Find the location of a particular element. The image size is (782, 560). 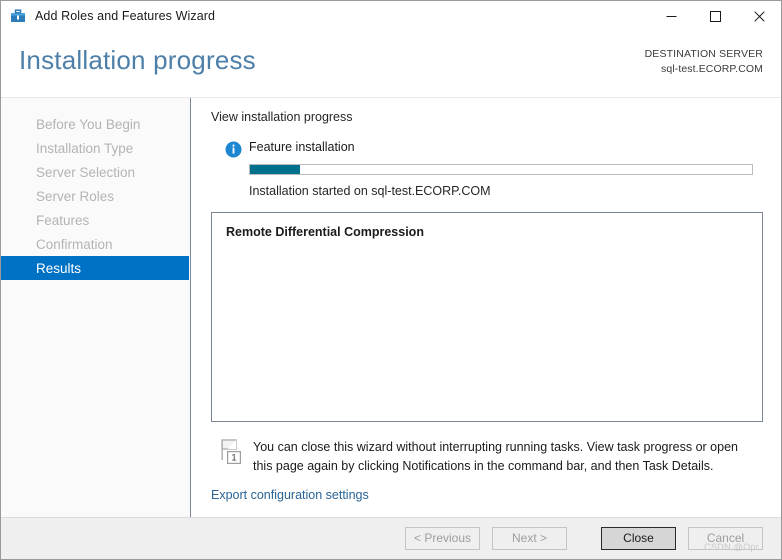

sidebar-item-features: Features is located at coordinates (95, 220).